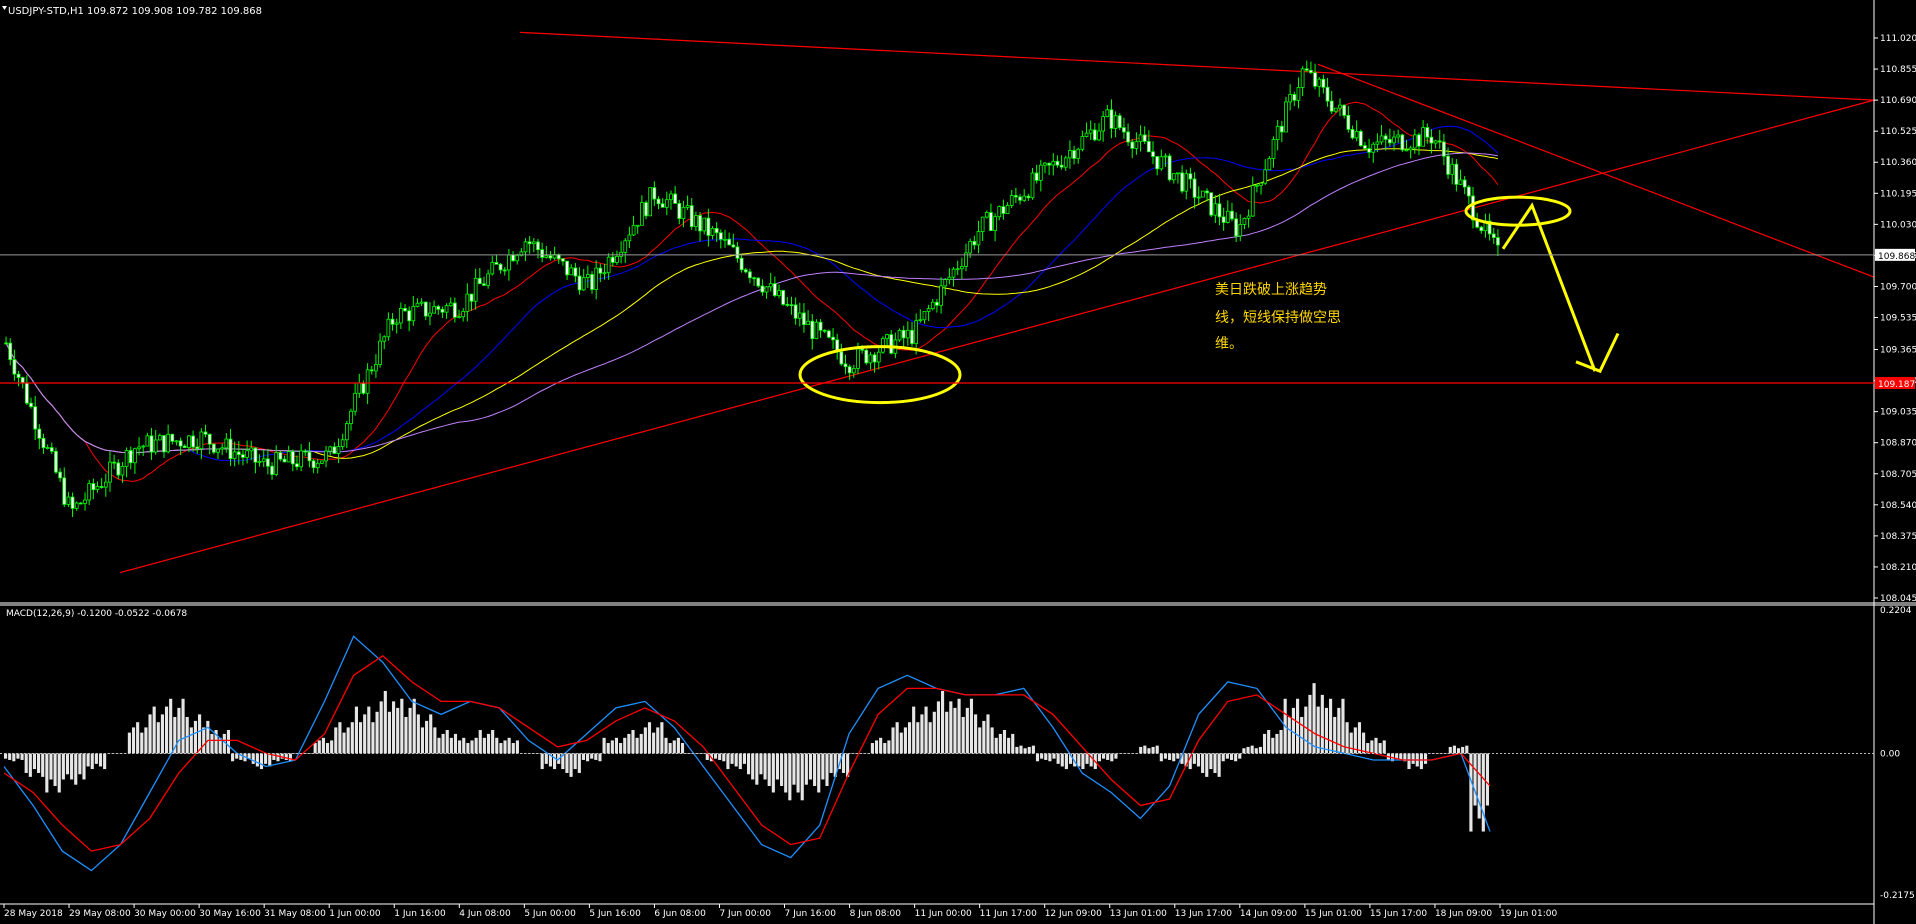  I want to click on y-tick-label: 110.195, so click(1898, 194).